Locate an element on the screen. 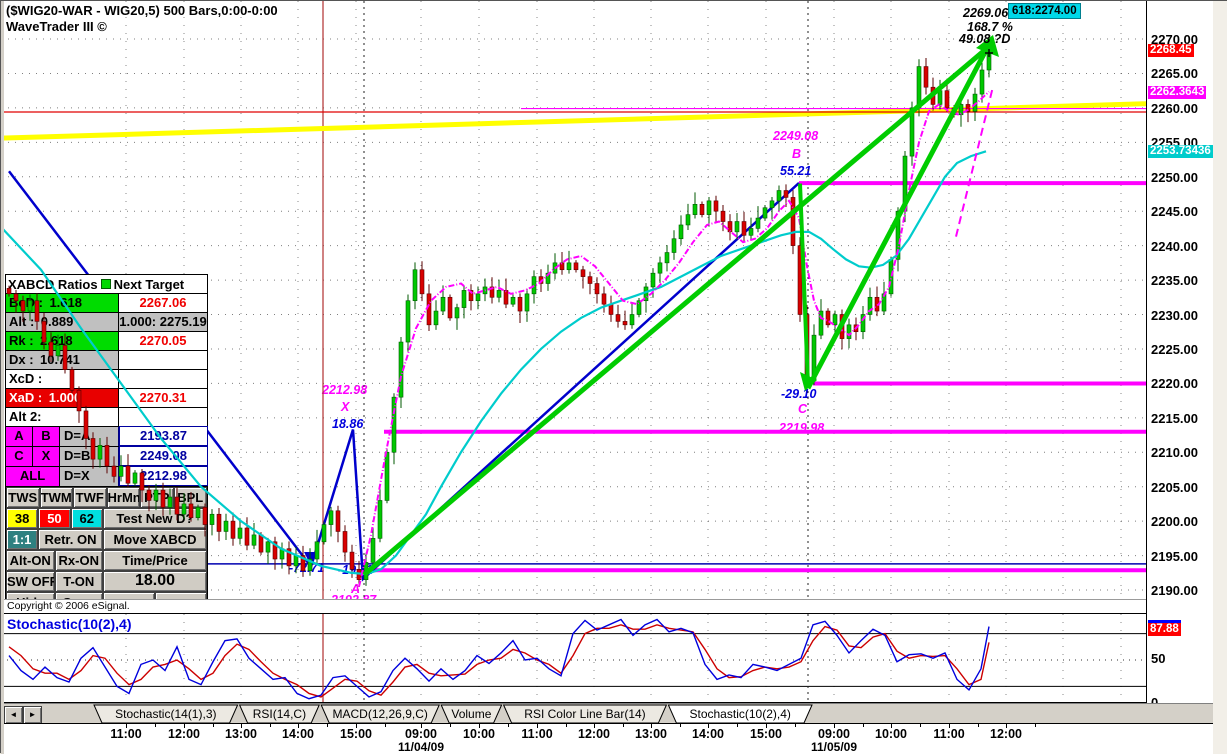 This screenshot has height=754, width=1227. stochastic-pane: Stochastic(10(2),4) is located at coordinates (573, 658).